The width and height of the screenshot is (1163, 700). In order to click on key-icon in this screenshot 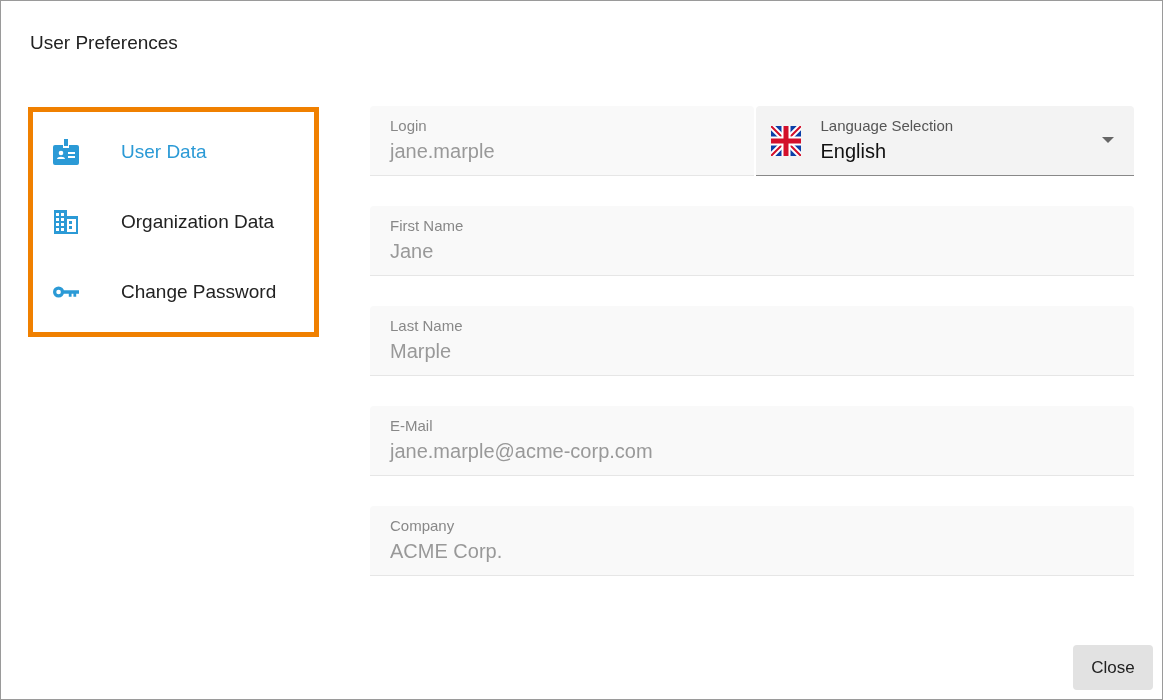, I will do `click(66, 292)`.